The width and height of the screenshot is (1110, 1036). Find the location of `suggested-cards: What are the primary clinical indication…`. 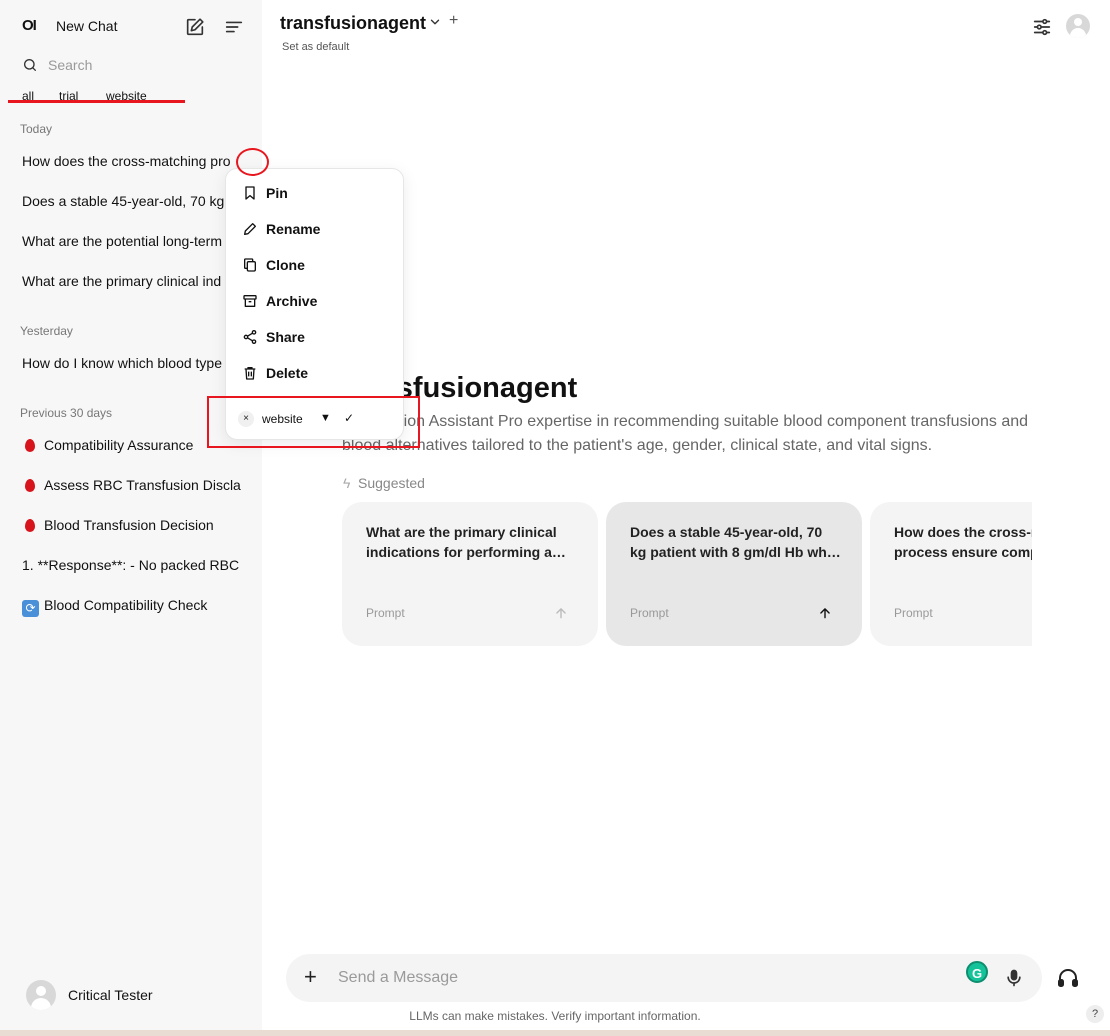

suggested-cards: What are the primary clinical indication… is located at coordinates (687, 574).